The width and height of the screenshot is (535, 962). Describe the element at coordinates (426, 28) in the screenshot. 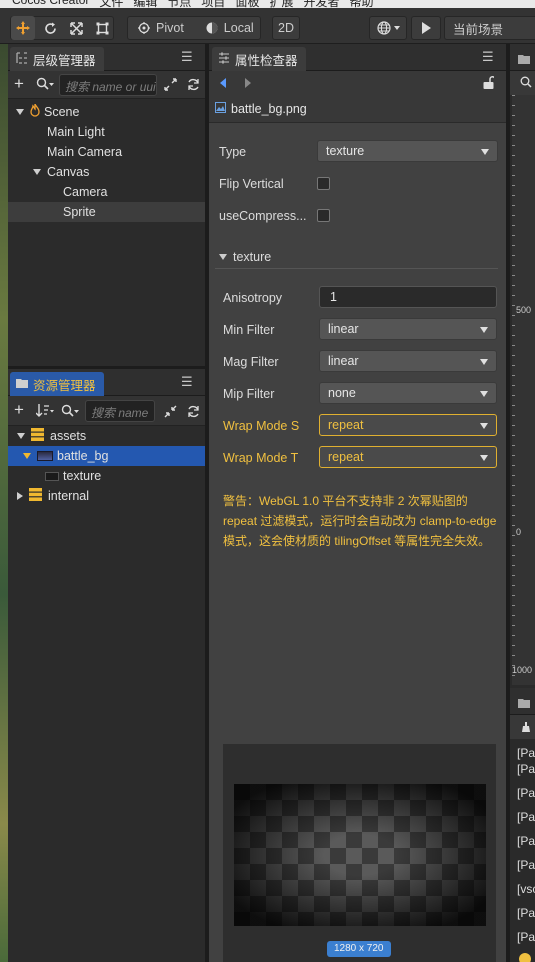

I see `play-button` at that location.